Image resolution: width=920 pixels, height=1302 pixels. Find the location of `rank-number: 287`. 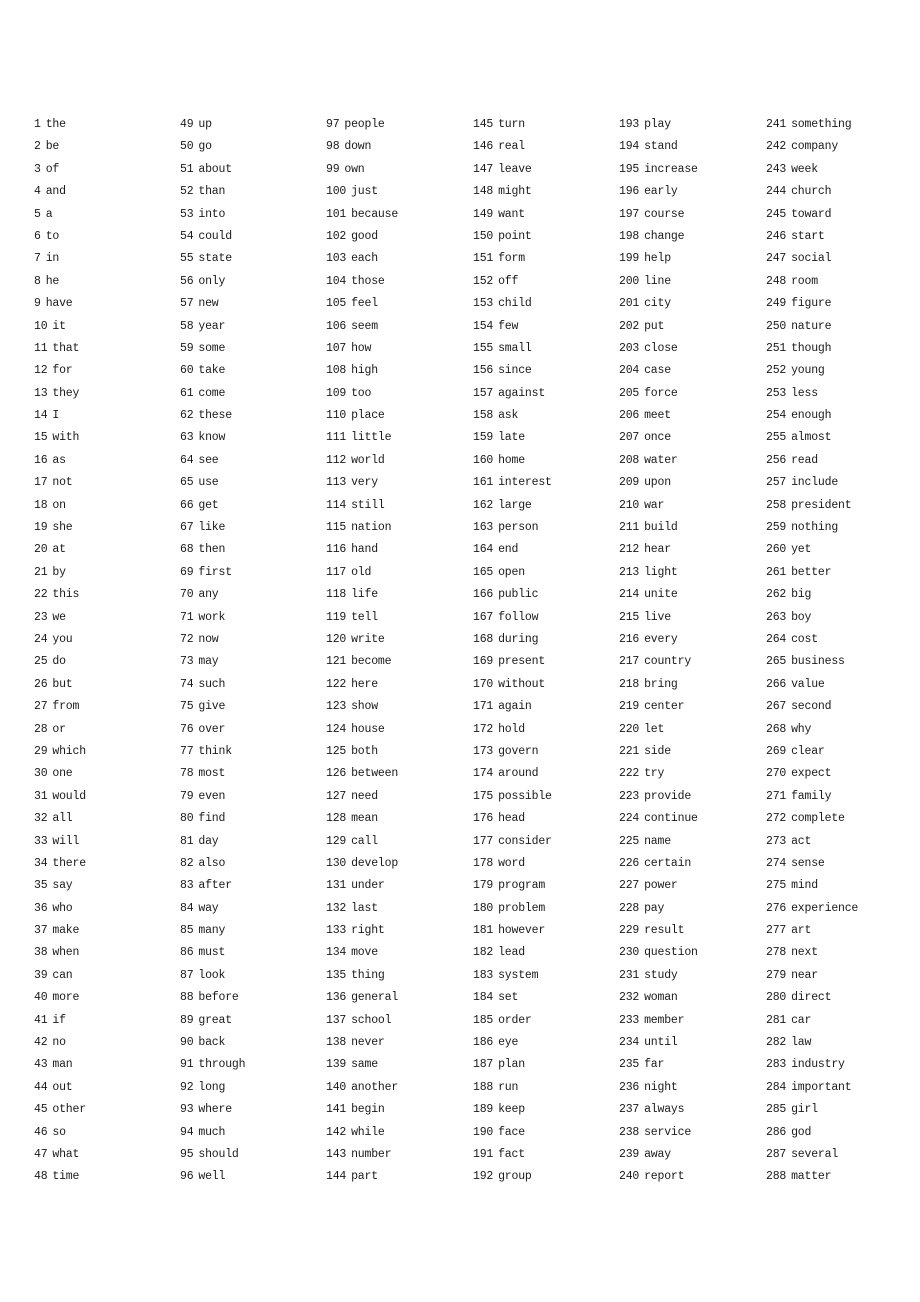

rank-number: 287 is located at coordinates (776, 1154).